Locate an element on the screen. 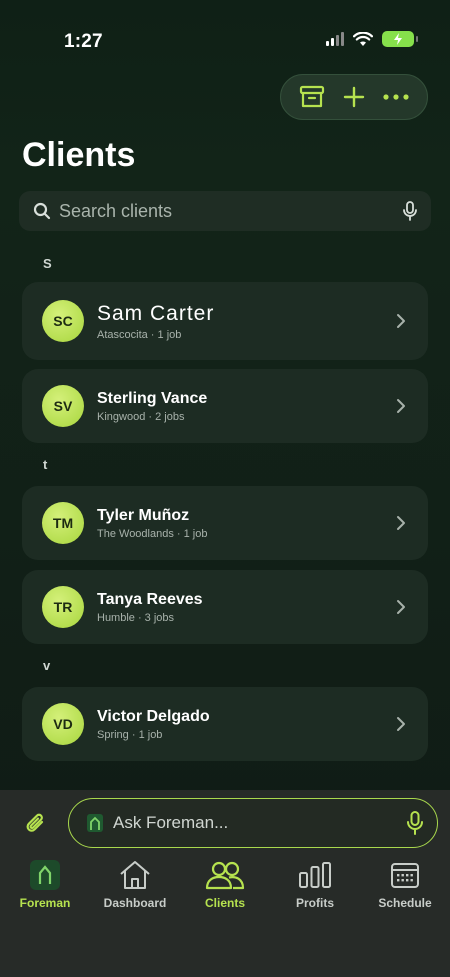  battery-icon is located at coordinates (400, 39).